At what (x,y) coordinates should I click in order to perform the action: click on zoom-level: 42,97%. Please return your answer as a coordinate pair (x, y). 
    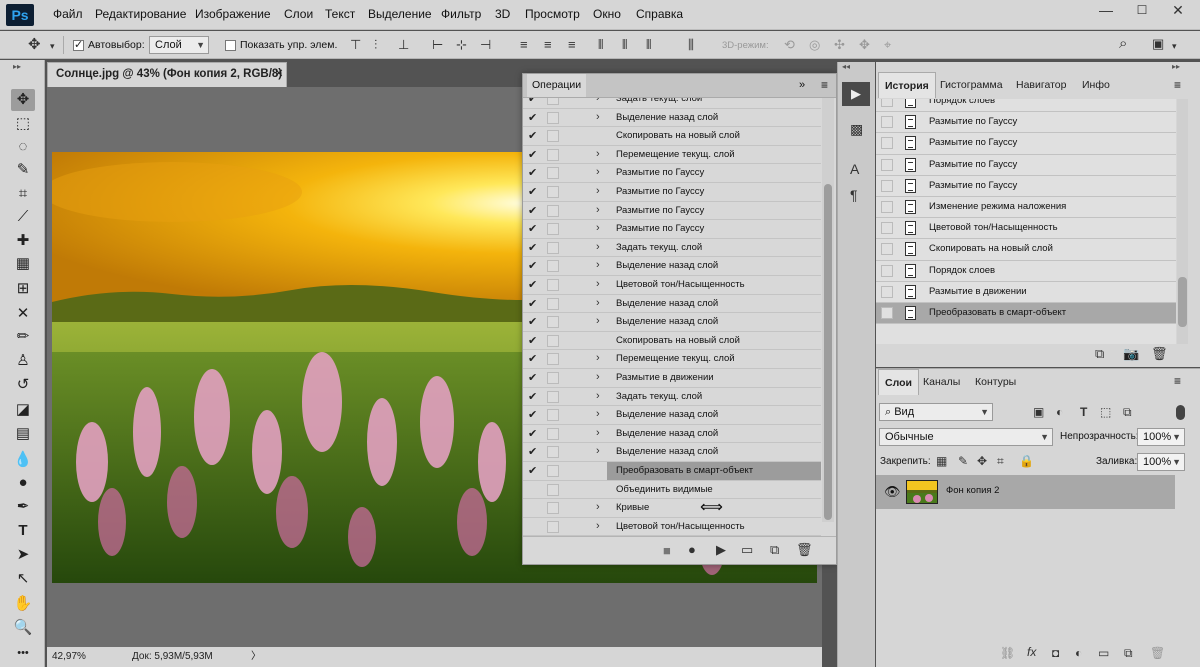
    Looking at the image, I should click on (69, 657).